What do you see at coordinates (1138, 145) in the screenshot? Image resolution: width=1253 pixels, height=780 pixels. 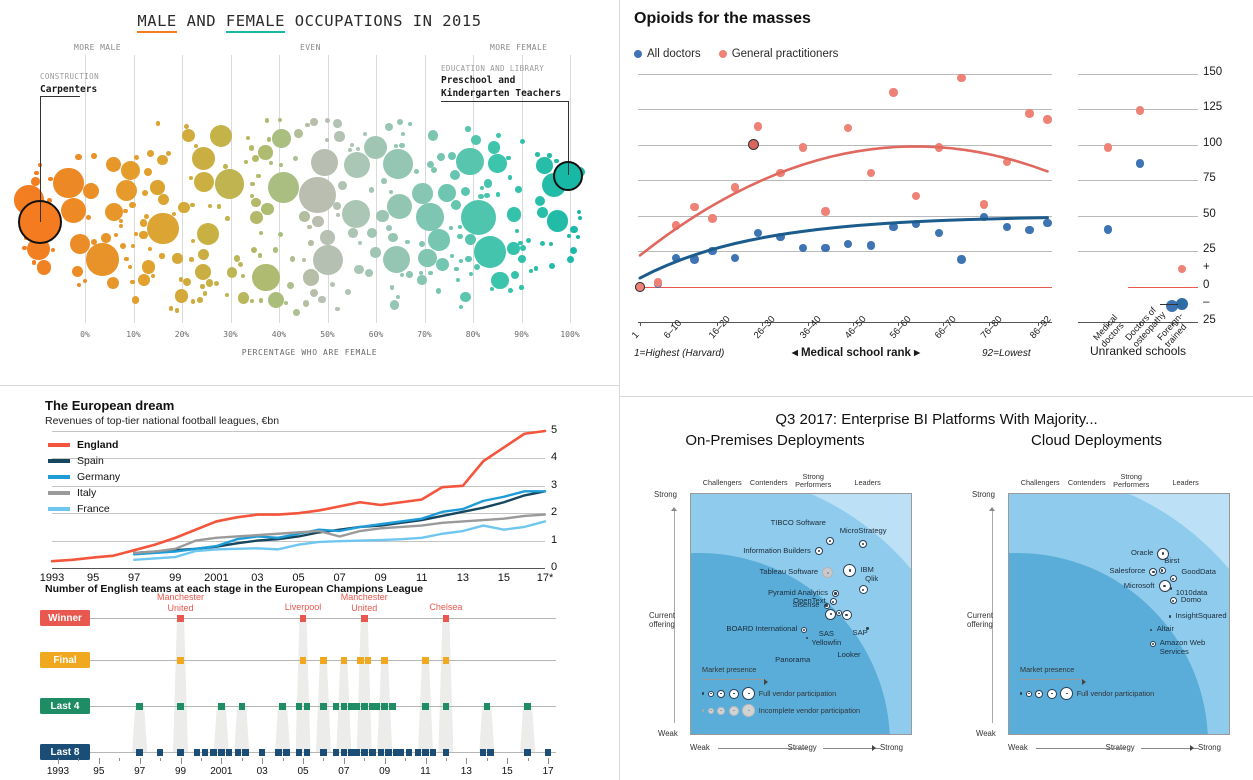 I see `grid-line-right` at bounding box center [1138, 145].